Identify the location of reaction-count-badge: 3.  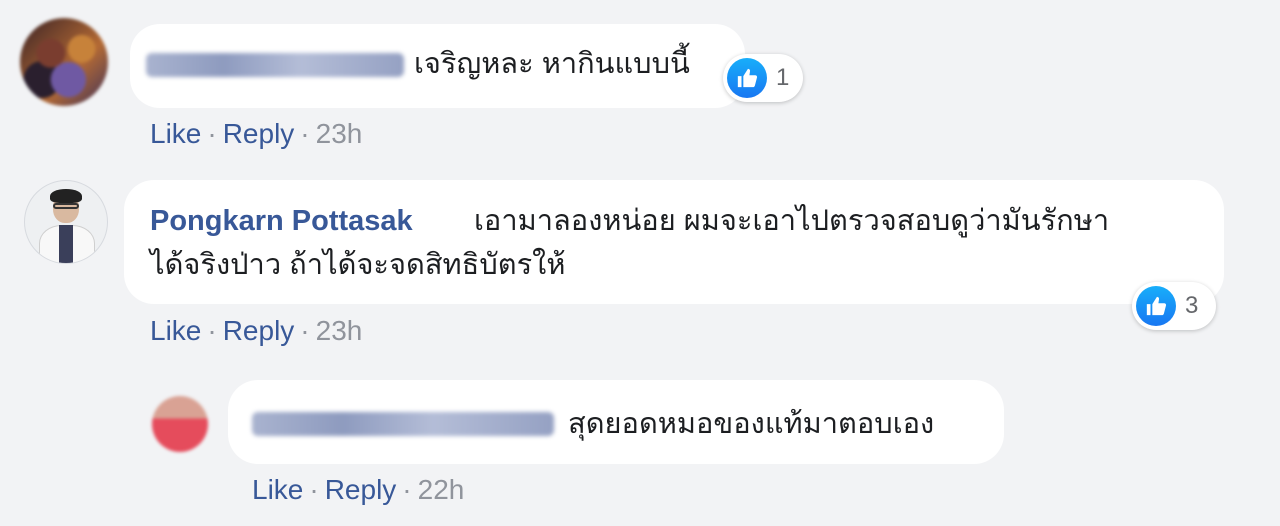
(1174, 306).